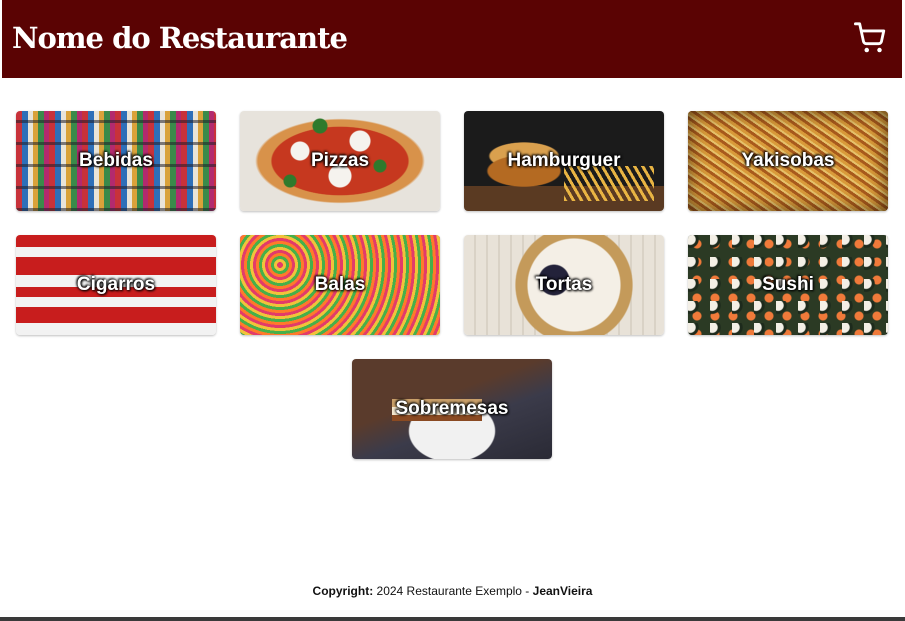  I want to click on category-card-balas: Balas, so click(340, 285).